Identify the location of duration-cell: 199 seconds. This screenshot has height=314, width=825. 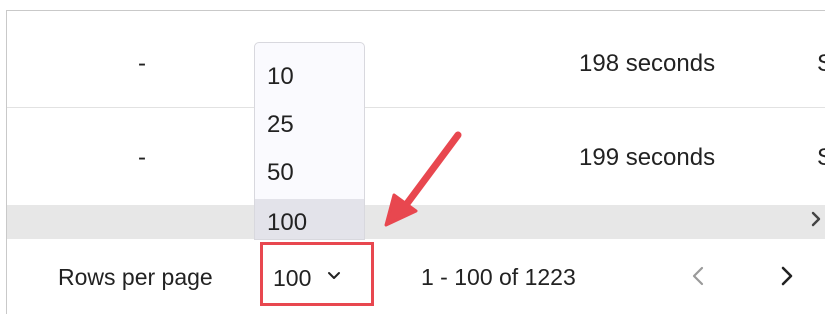
(647, 157).